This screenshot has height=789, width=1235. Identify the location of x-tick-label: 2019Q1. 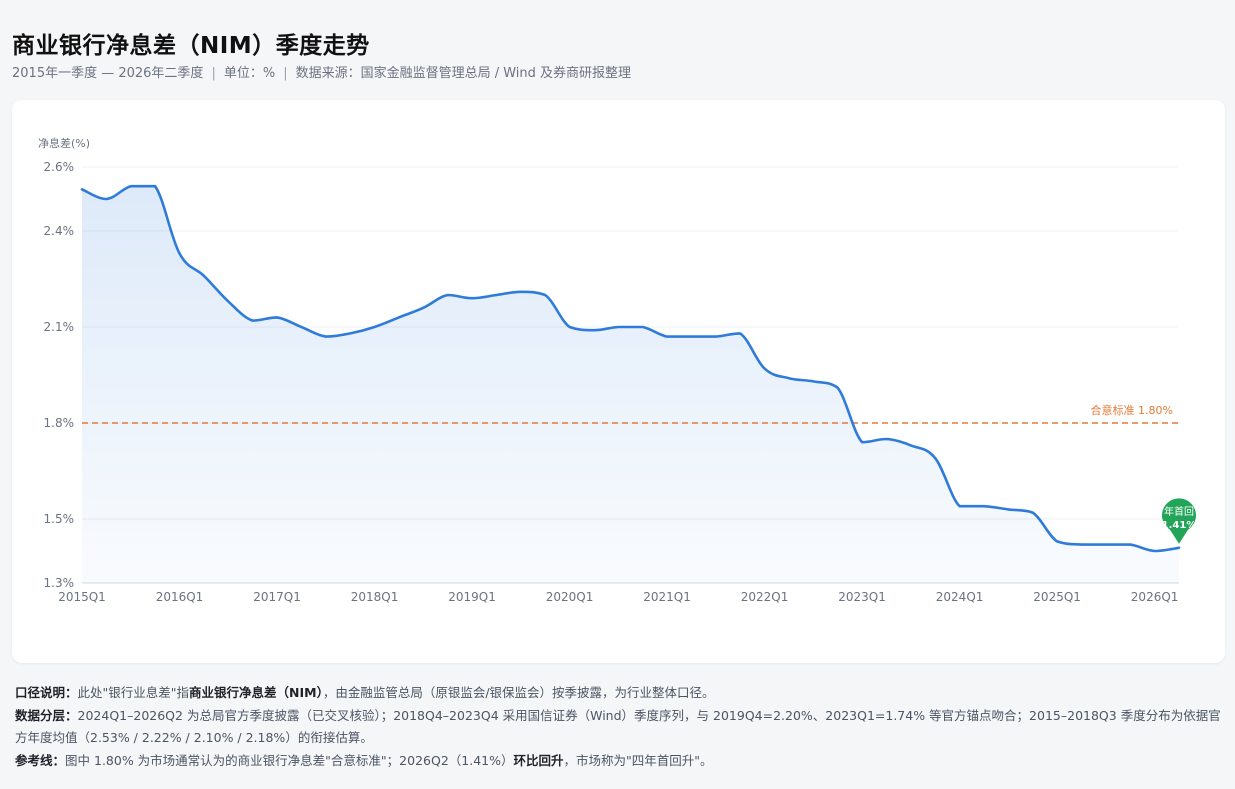
(472, 597).